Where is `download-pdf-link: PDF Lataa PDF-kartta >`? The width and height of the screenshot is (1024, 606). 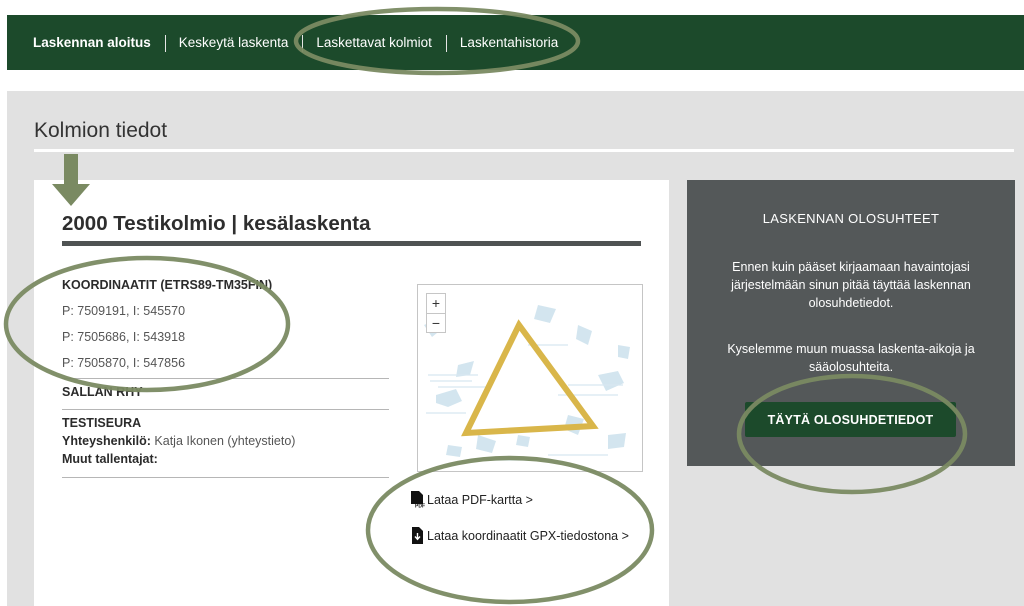 download-pdf-link: PDF Lataa PDF-kartta > is located at coordinates (471, 499).